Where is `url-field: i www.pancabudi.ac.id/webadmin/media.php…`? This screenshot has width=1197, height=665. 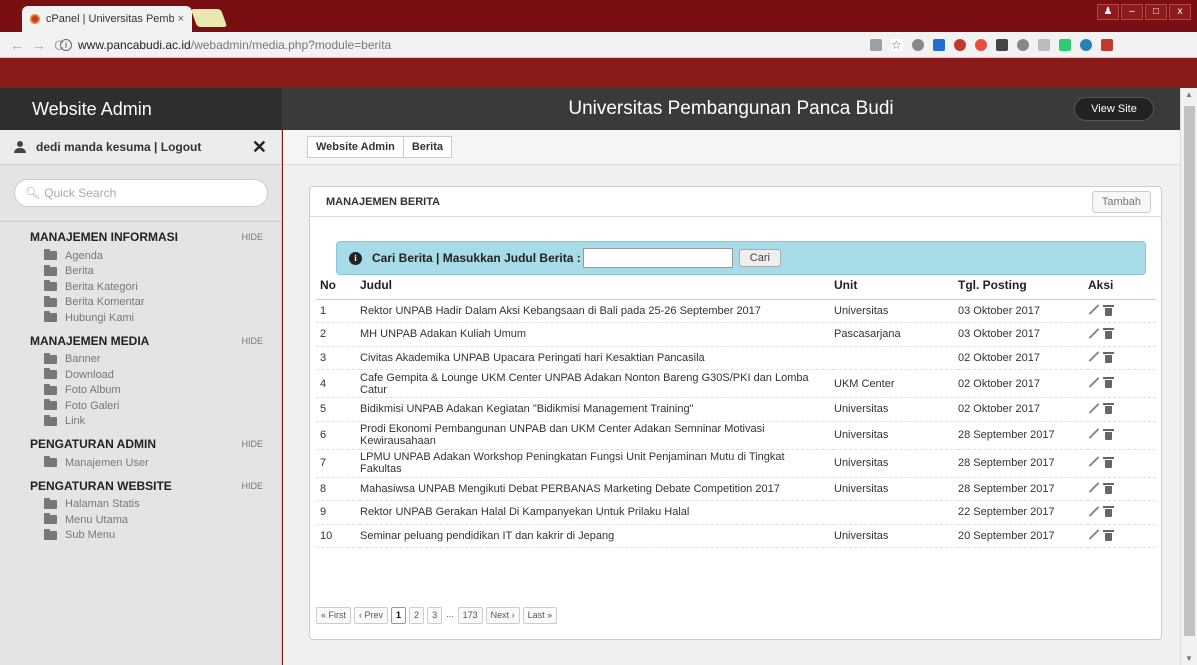 url-field: i www.pancabudi.ac.id/webadmin/media.php… is located at coordinates (445, 45).